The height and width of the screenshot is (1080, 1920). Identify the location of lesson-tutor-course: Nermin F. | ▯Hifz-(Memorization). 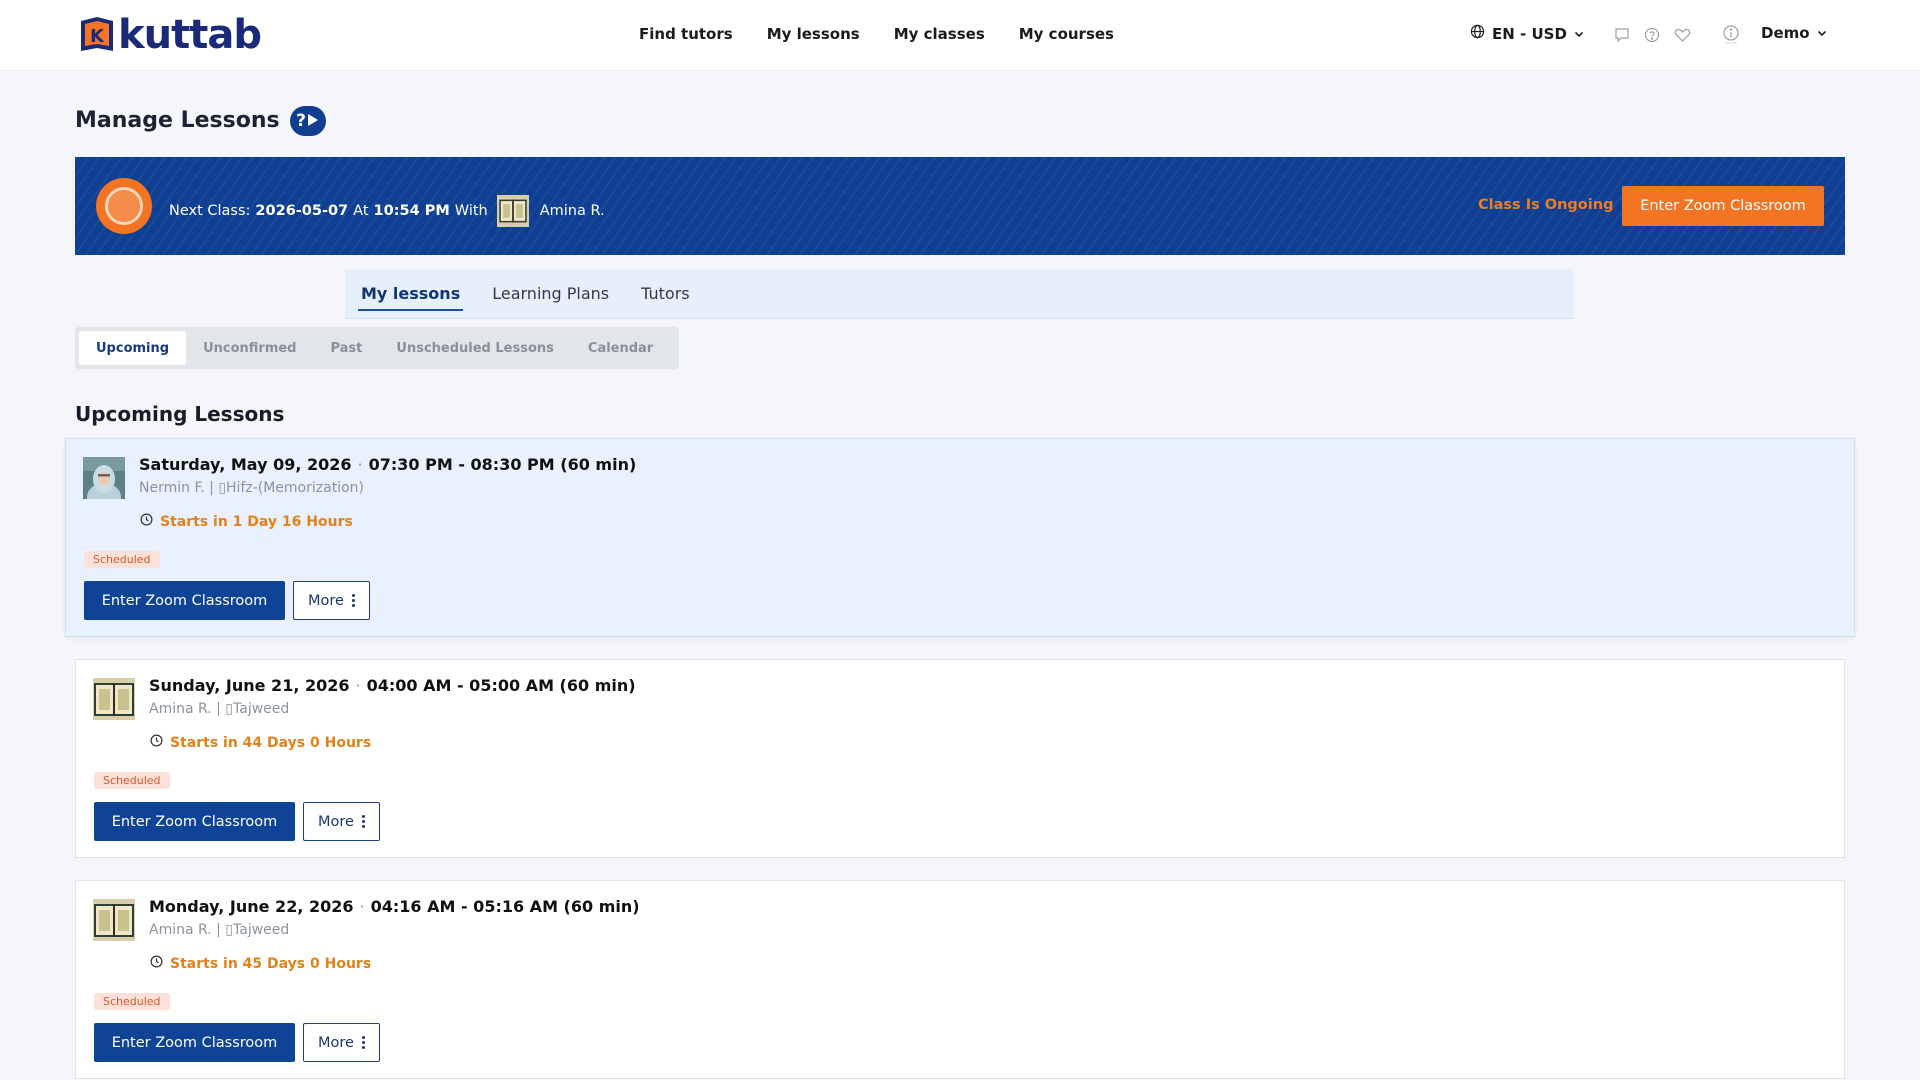
(251, 488).